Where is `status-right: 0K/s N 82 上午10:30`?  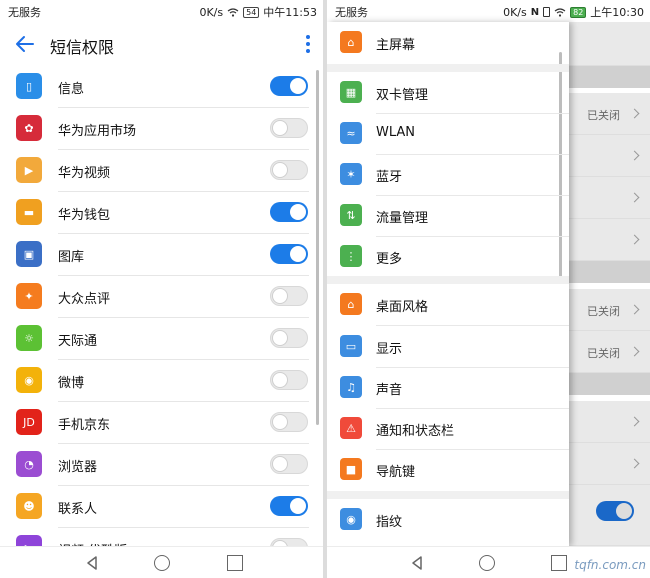
status-right: 0K/s N 82 上午10:30 is located at coordinates (573, 12).